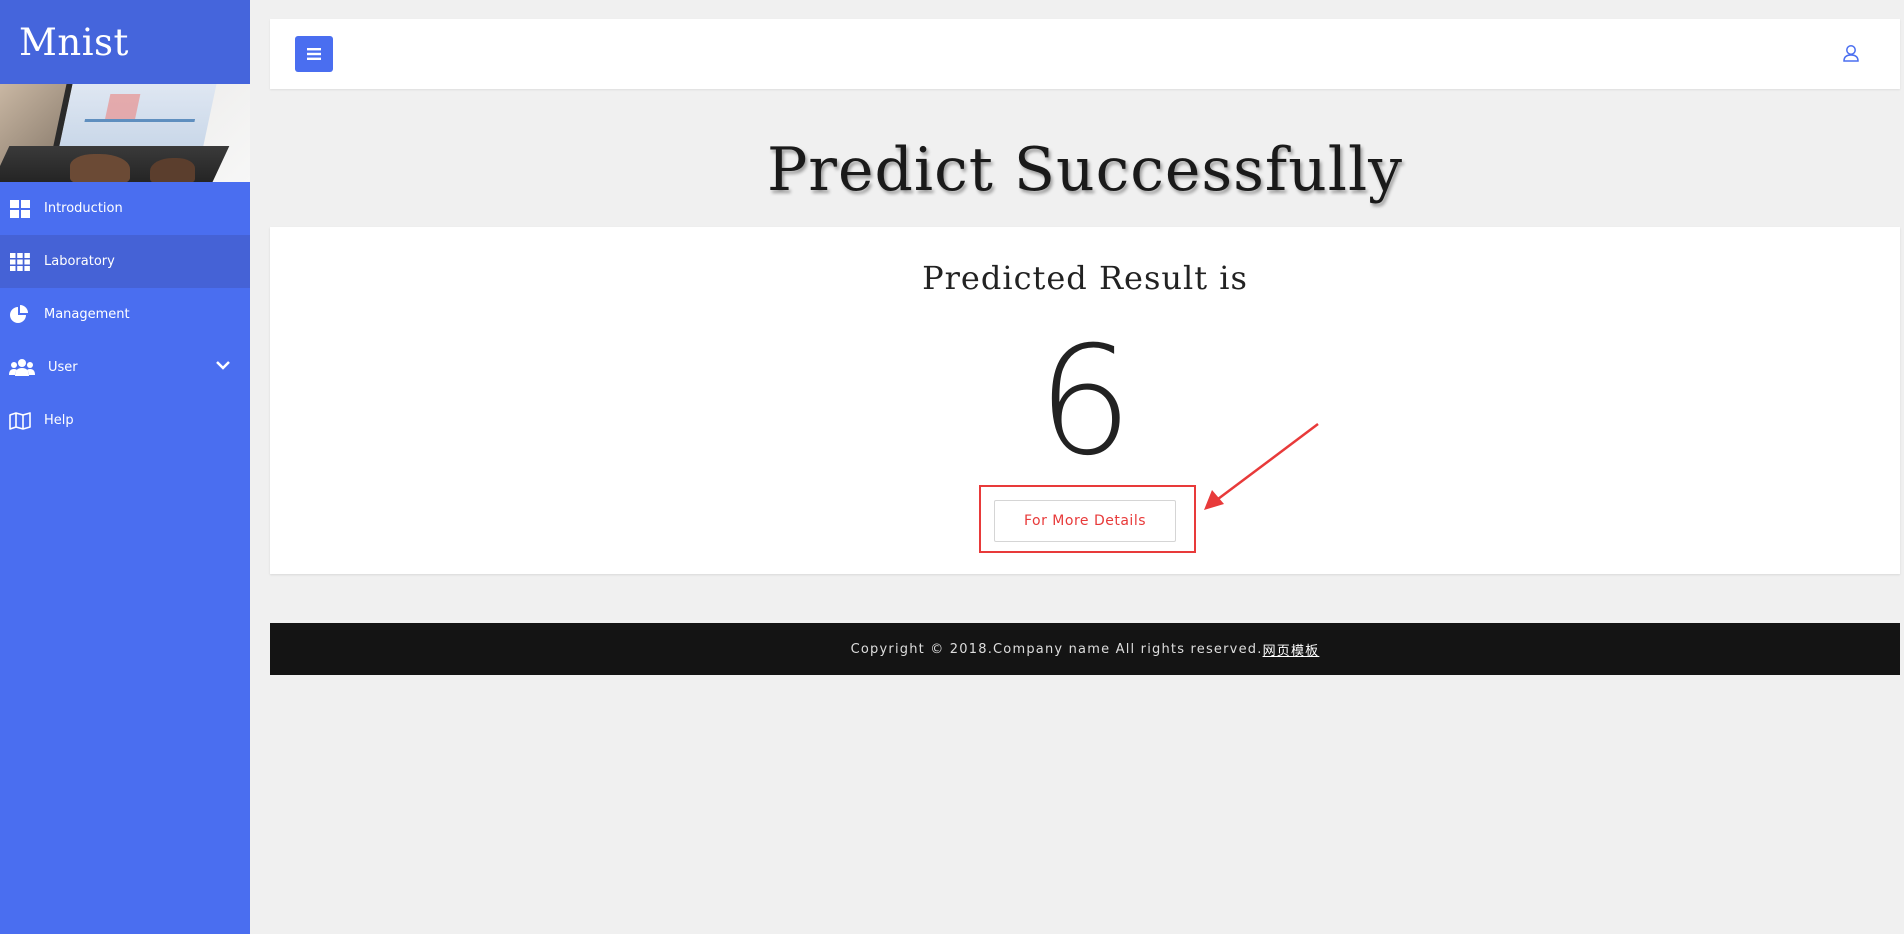  Describe the element at coordinates (22, 368) in the screenshot. I see `users-icon` at that location.